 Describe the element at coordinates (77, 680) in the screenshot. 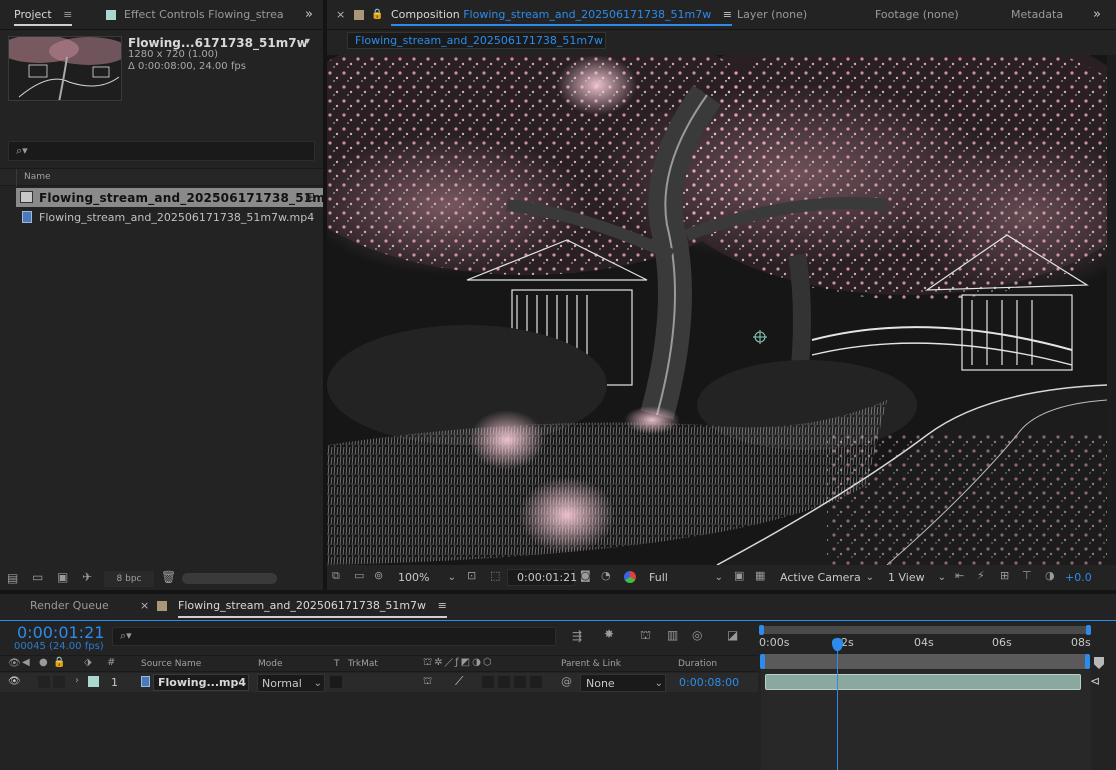

I see `expand-arrow-icon: ›` at that location.